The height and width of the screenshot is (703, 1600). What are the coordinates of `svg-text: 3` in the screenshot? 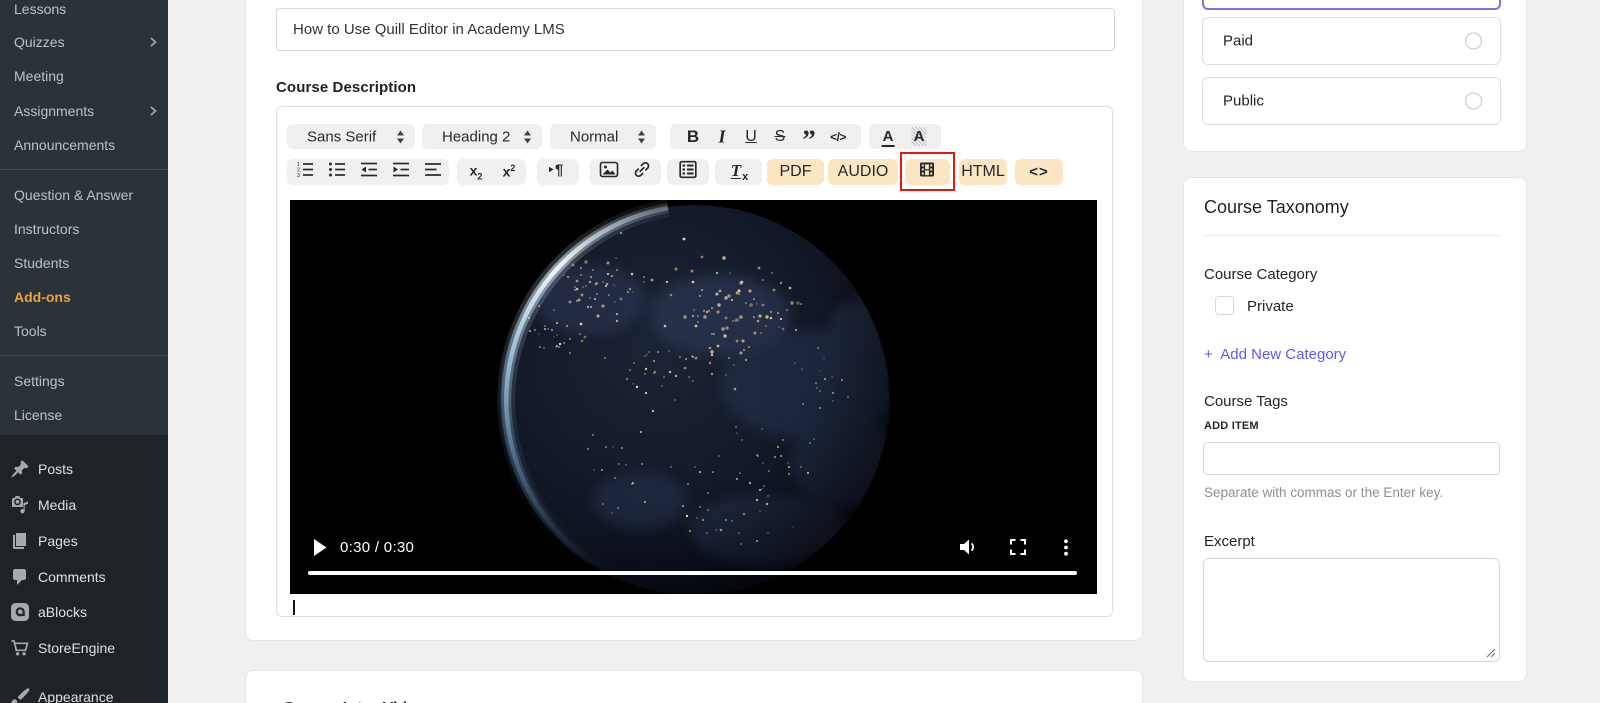 It's located at (298, 176).